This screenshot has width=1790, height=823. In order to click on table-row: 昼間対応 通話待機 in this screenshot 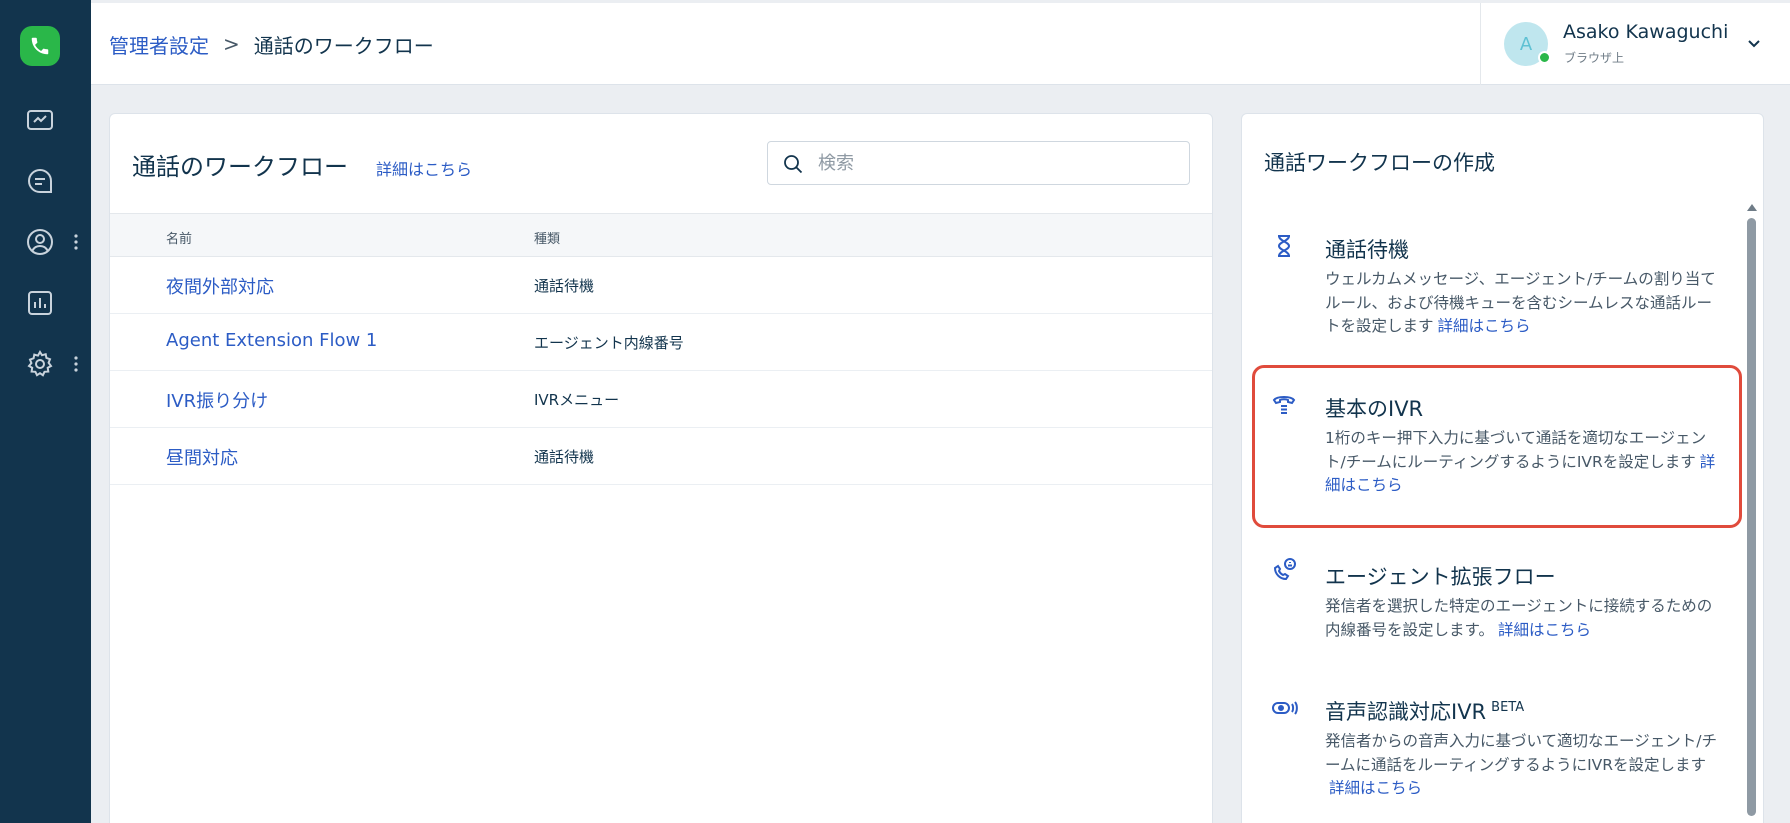, I will do `click(661, 456)`.